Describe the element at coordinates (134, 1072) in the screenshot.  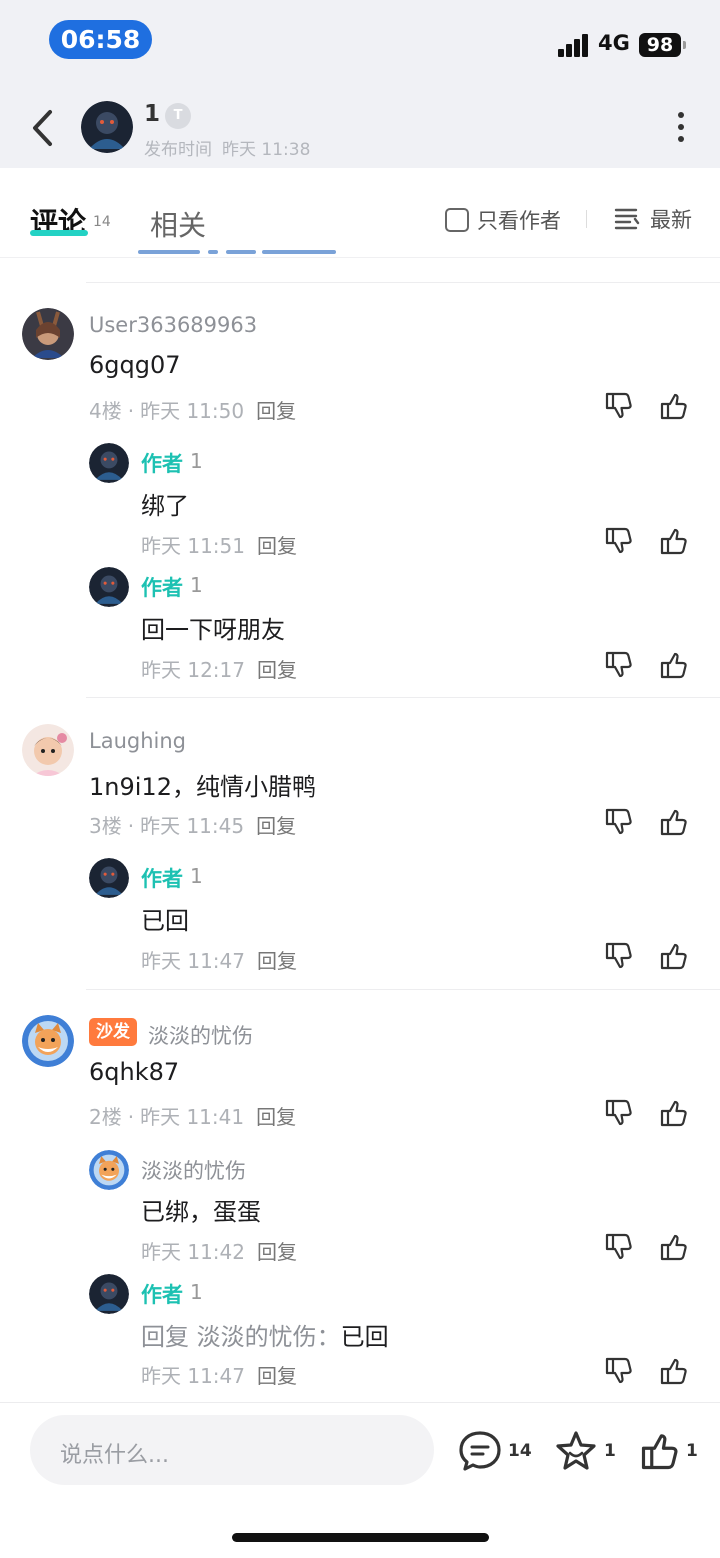
I see `comment-text: 6qhk87` at that location.